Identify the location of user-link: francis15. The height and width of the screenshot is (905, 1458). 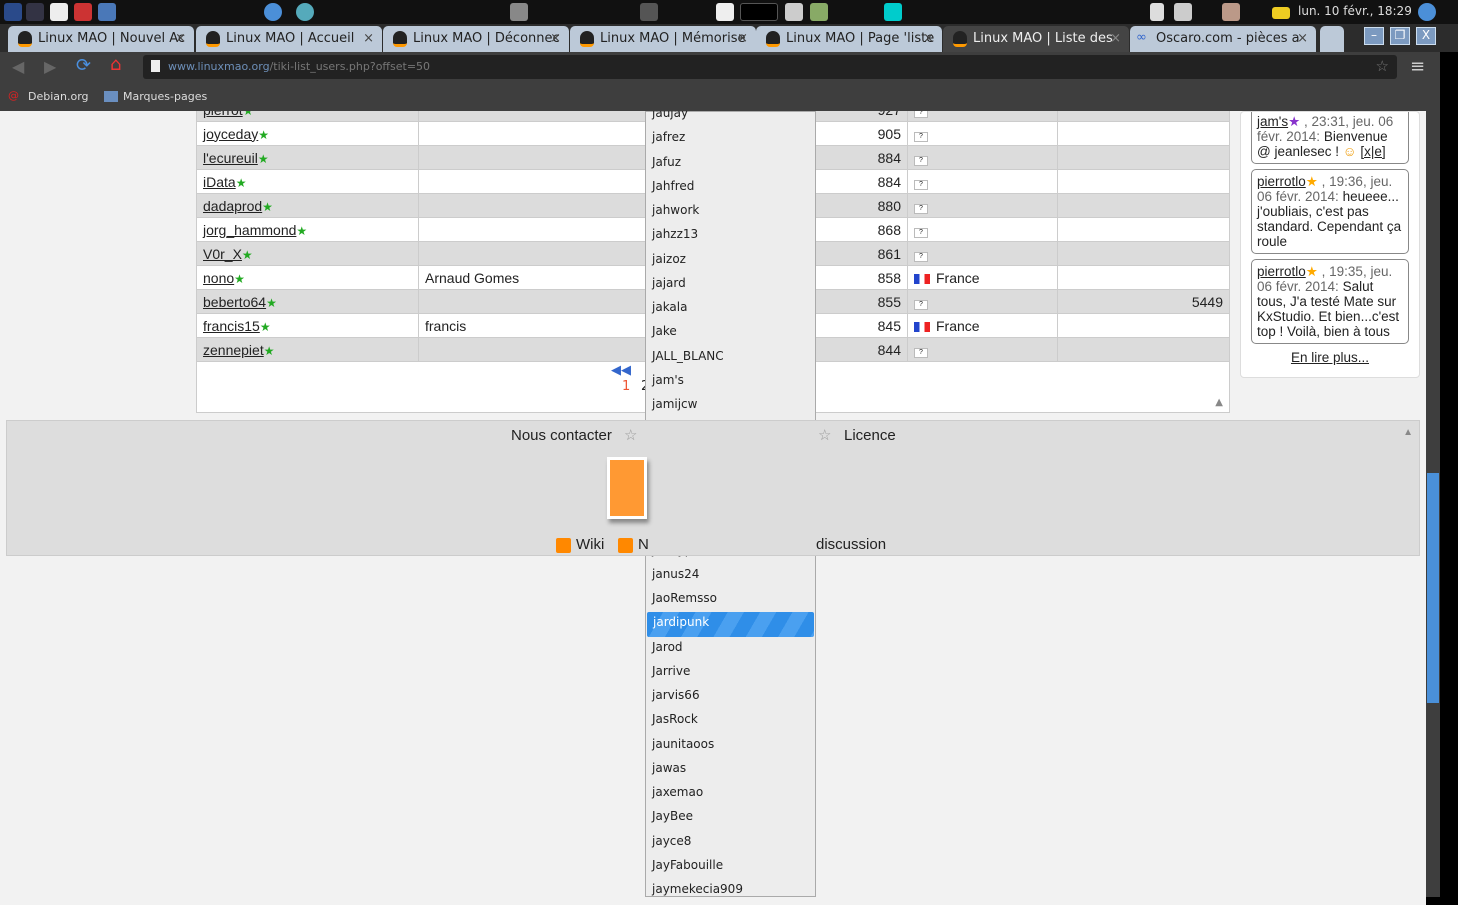
(231, 326).